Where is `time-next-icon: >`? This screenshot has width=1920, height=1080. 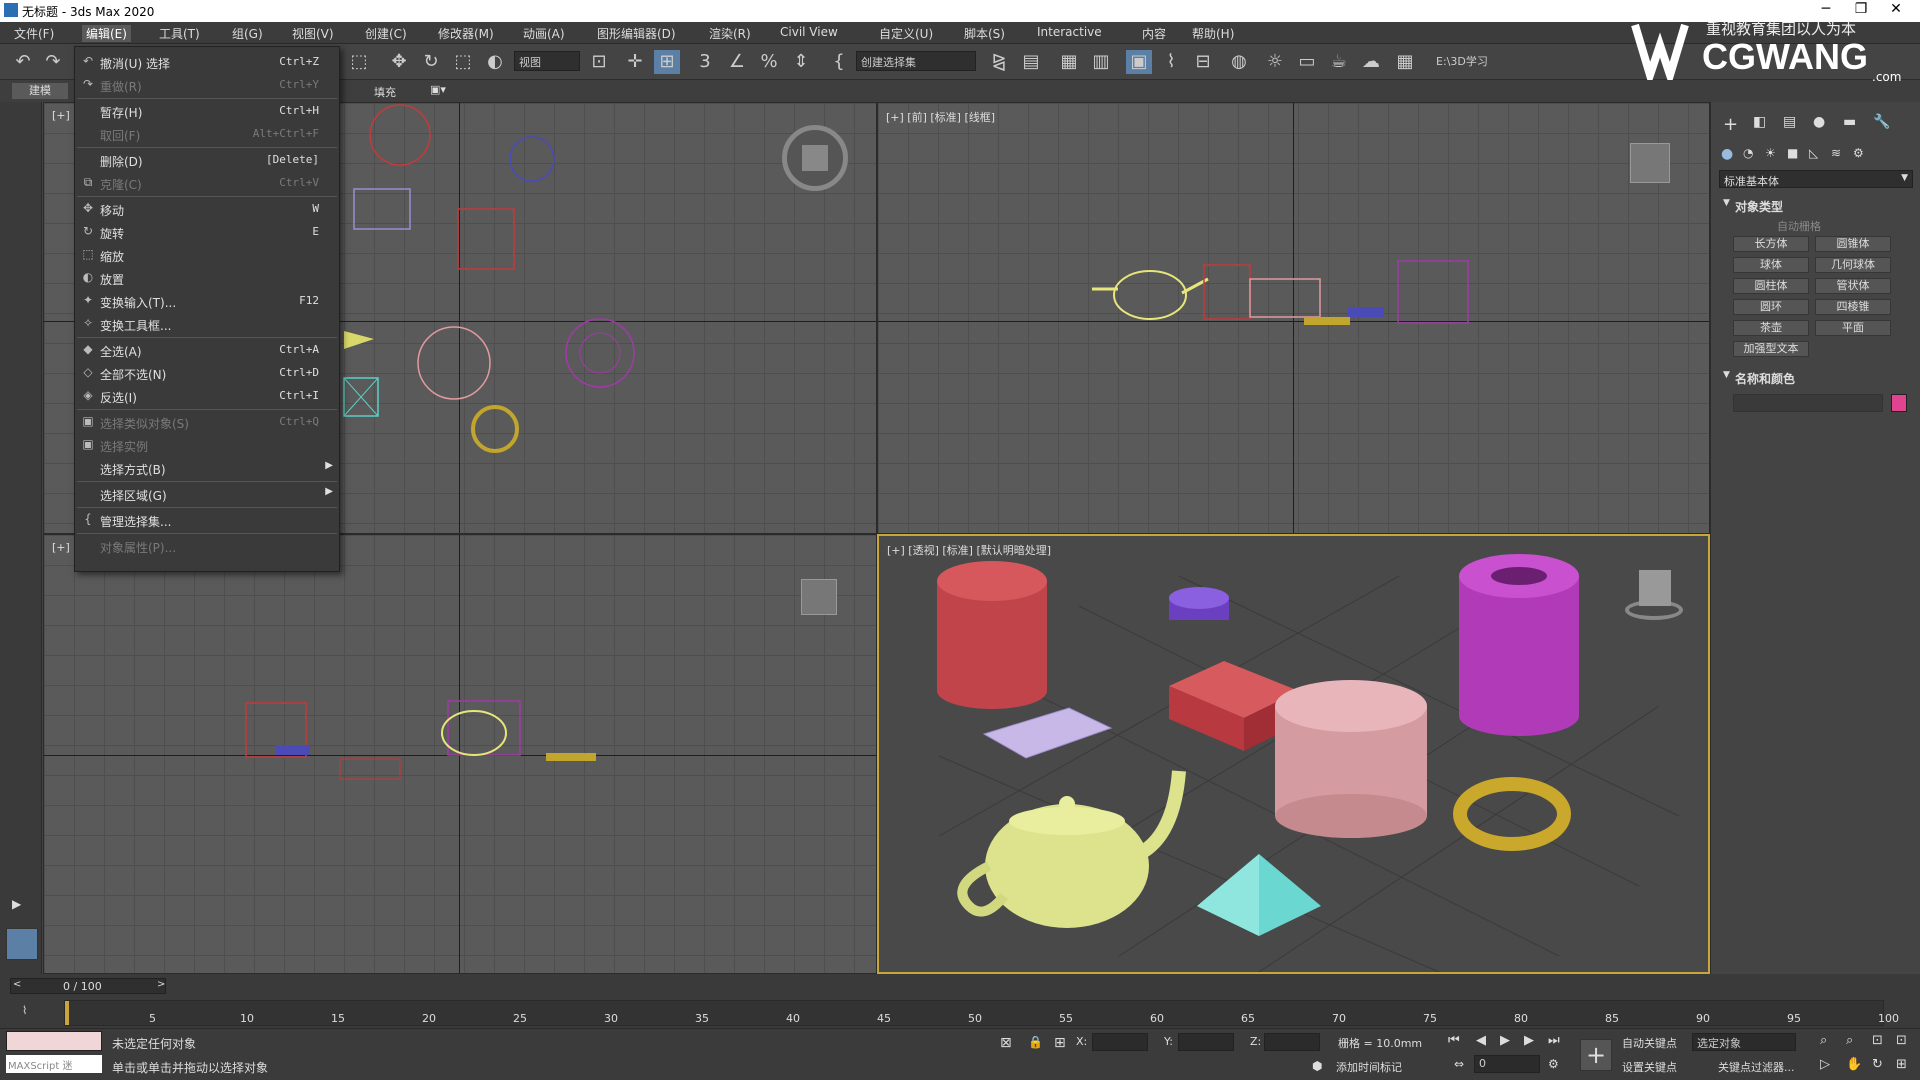
time-next-icon: > is located at coordinates (161, 984).